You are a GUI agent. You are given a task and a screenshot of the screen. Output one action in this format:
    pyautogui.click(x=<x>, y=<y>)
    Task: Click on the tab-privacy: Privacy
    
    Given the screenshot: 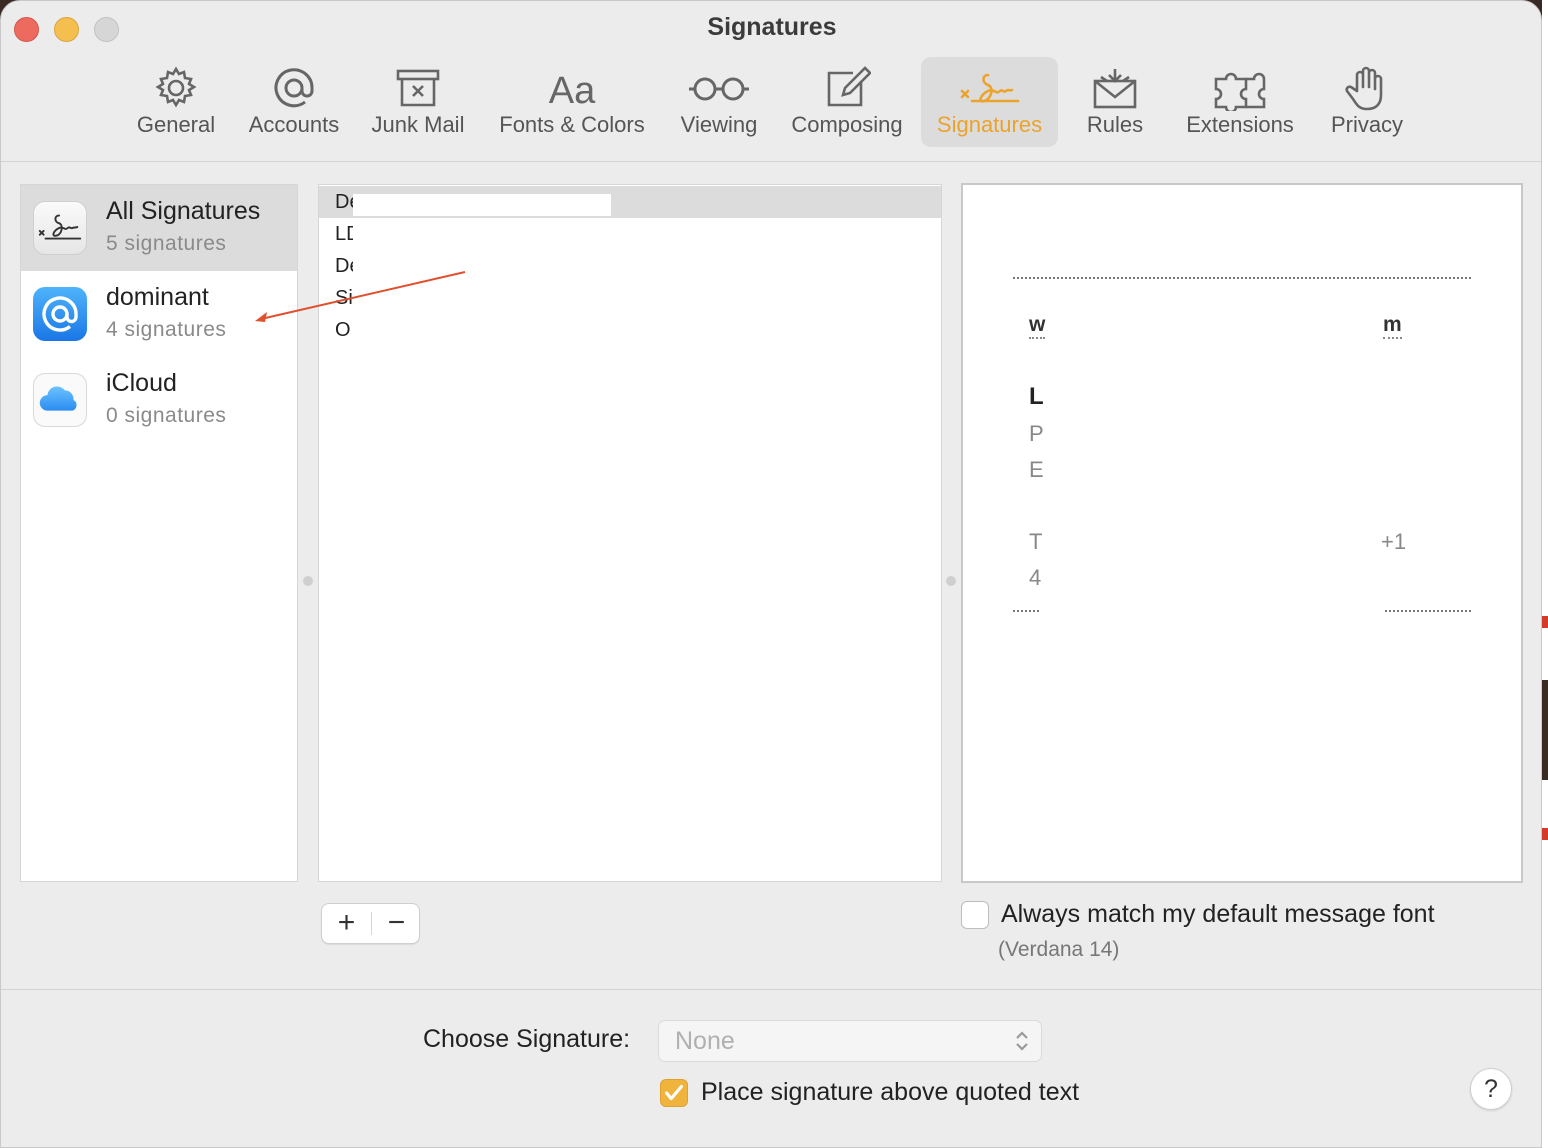 What is the action you would take?
    pyautogui.click(x=1367, y=102)
    